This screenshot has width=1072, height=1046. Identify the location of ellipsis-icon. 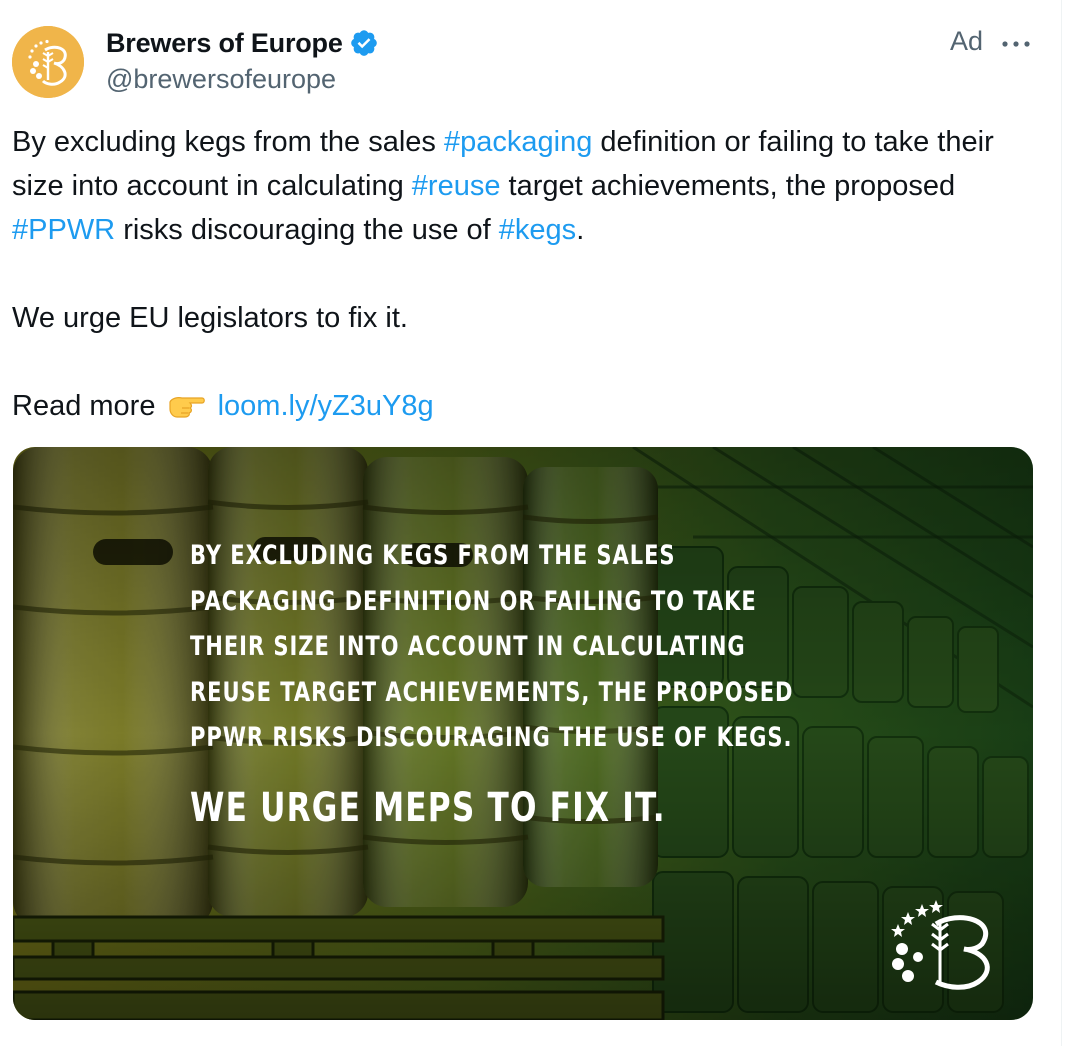
(1016, 44).